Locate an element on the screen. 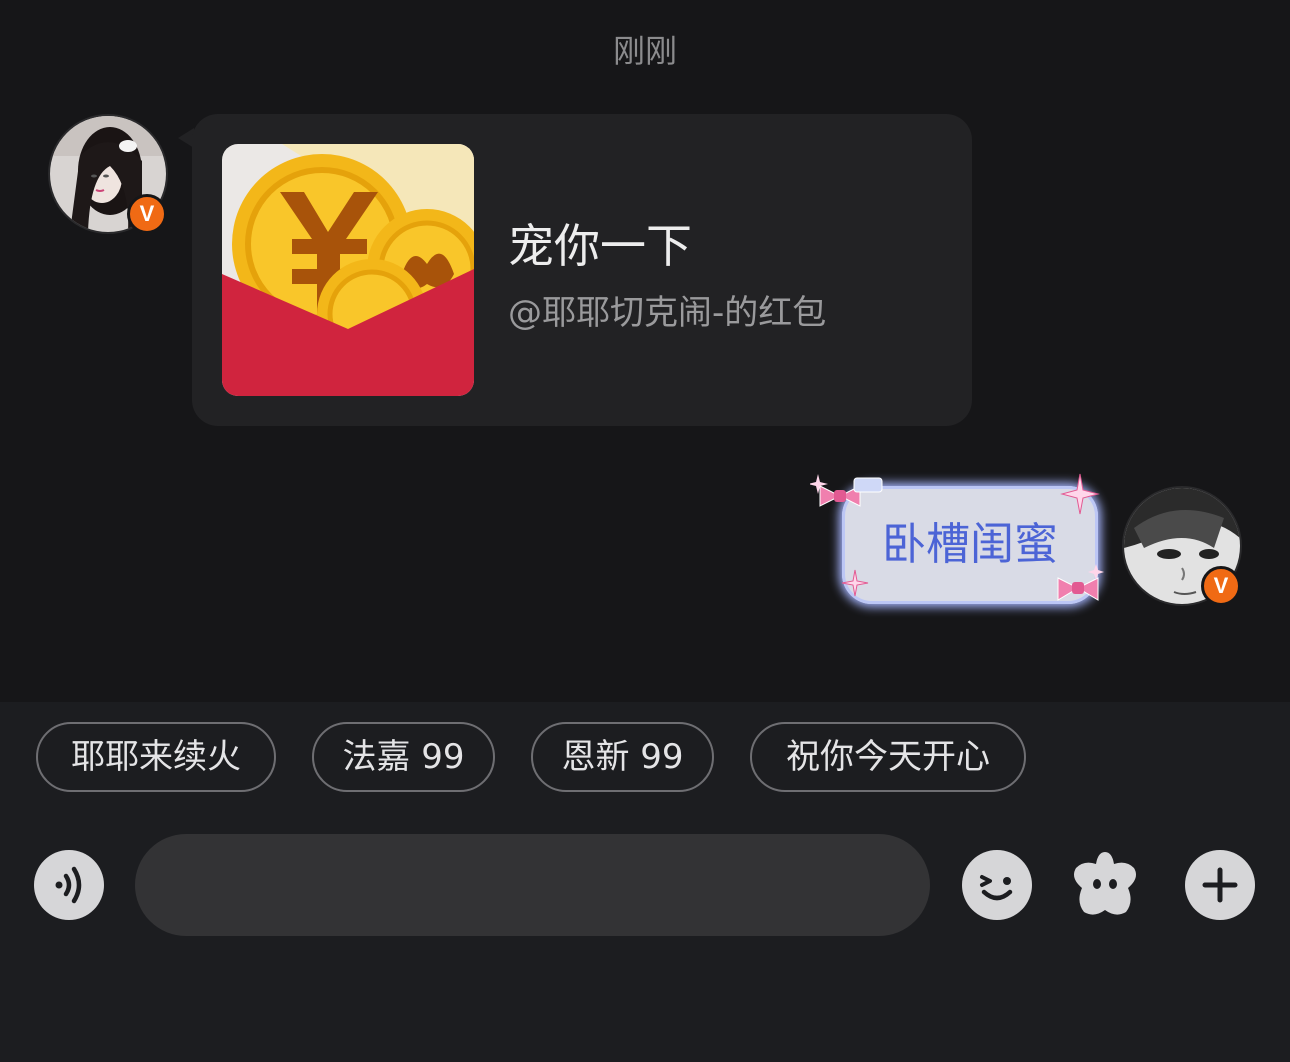  quick-reply-3: 恩新 99 is located at coordinates (622, 757).